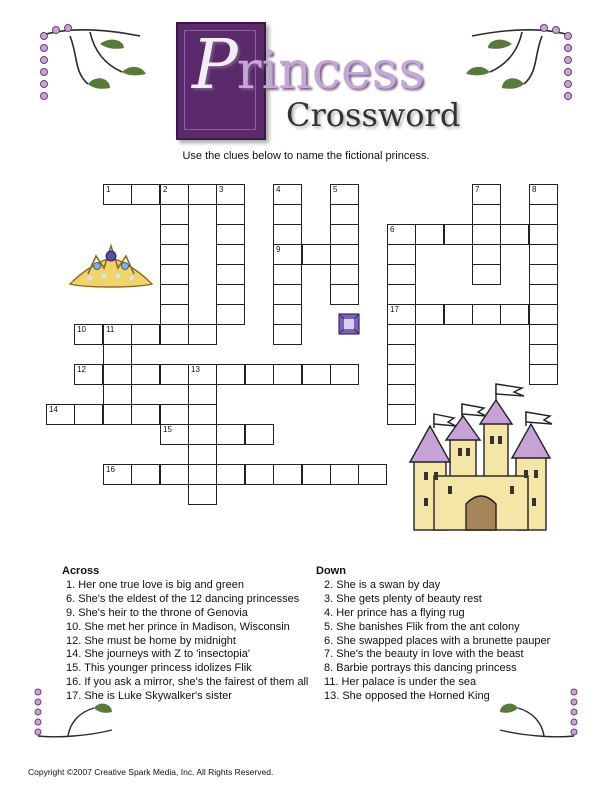 This screenshot has height=792, width=612. What do you see at coordinates (174, 434) in the screenshot?
I see `grid-cell: 15` at bounding box center [174, 434].